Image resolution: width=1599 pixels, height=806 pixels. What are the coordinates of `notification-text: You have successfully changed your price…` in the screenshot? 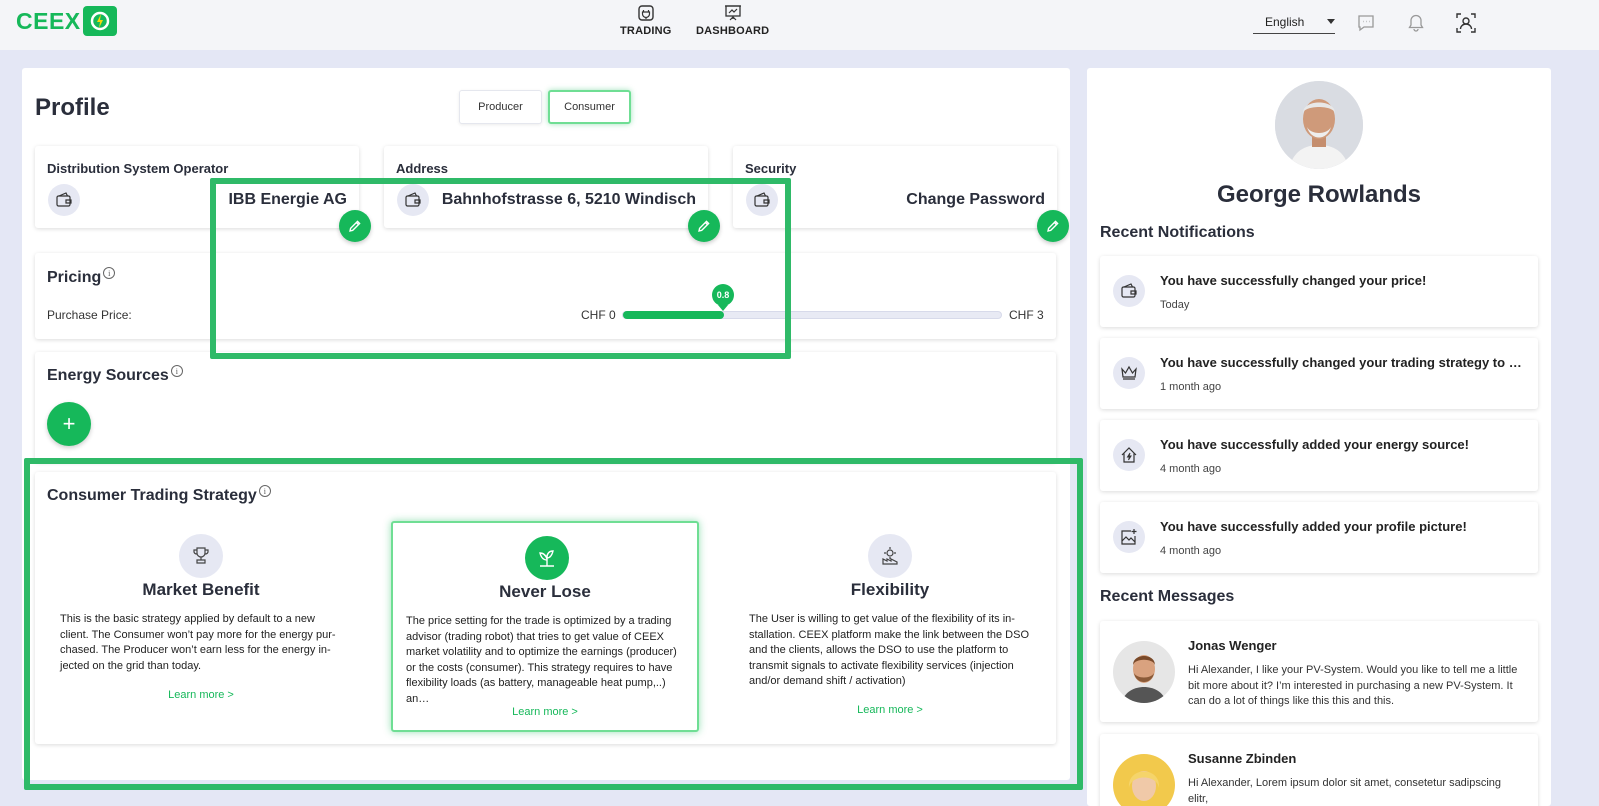 It's located at (1293, 280).